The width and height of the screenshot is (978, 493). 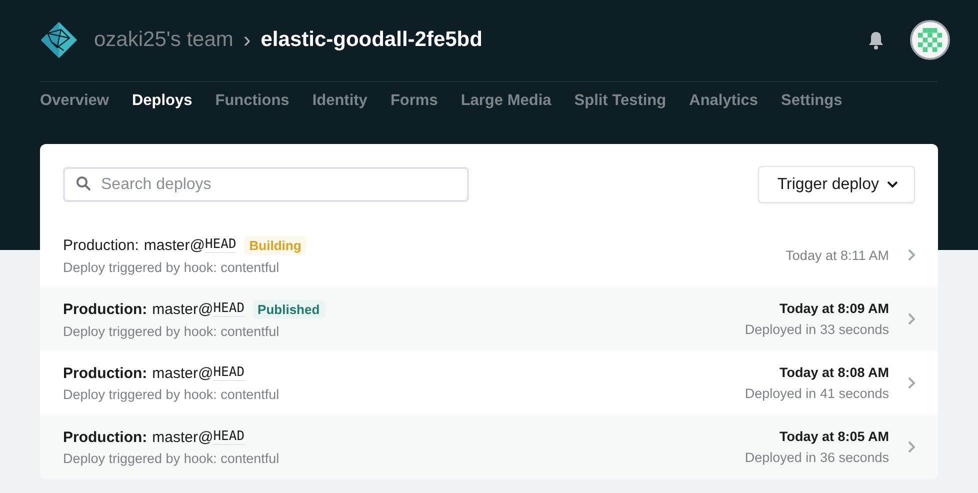 What do you see at coordinates (252, 101) in the screenshot?
I see `nav-tab: Functions` at bounding box center [252, 101].